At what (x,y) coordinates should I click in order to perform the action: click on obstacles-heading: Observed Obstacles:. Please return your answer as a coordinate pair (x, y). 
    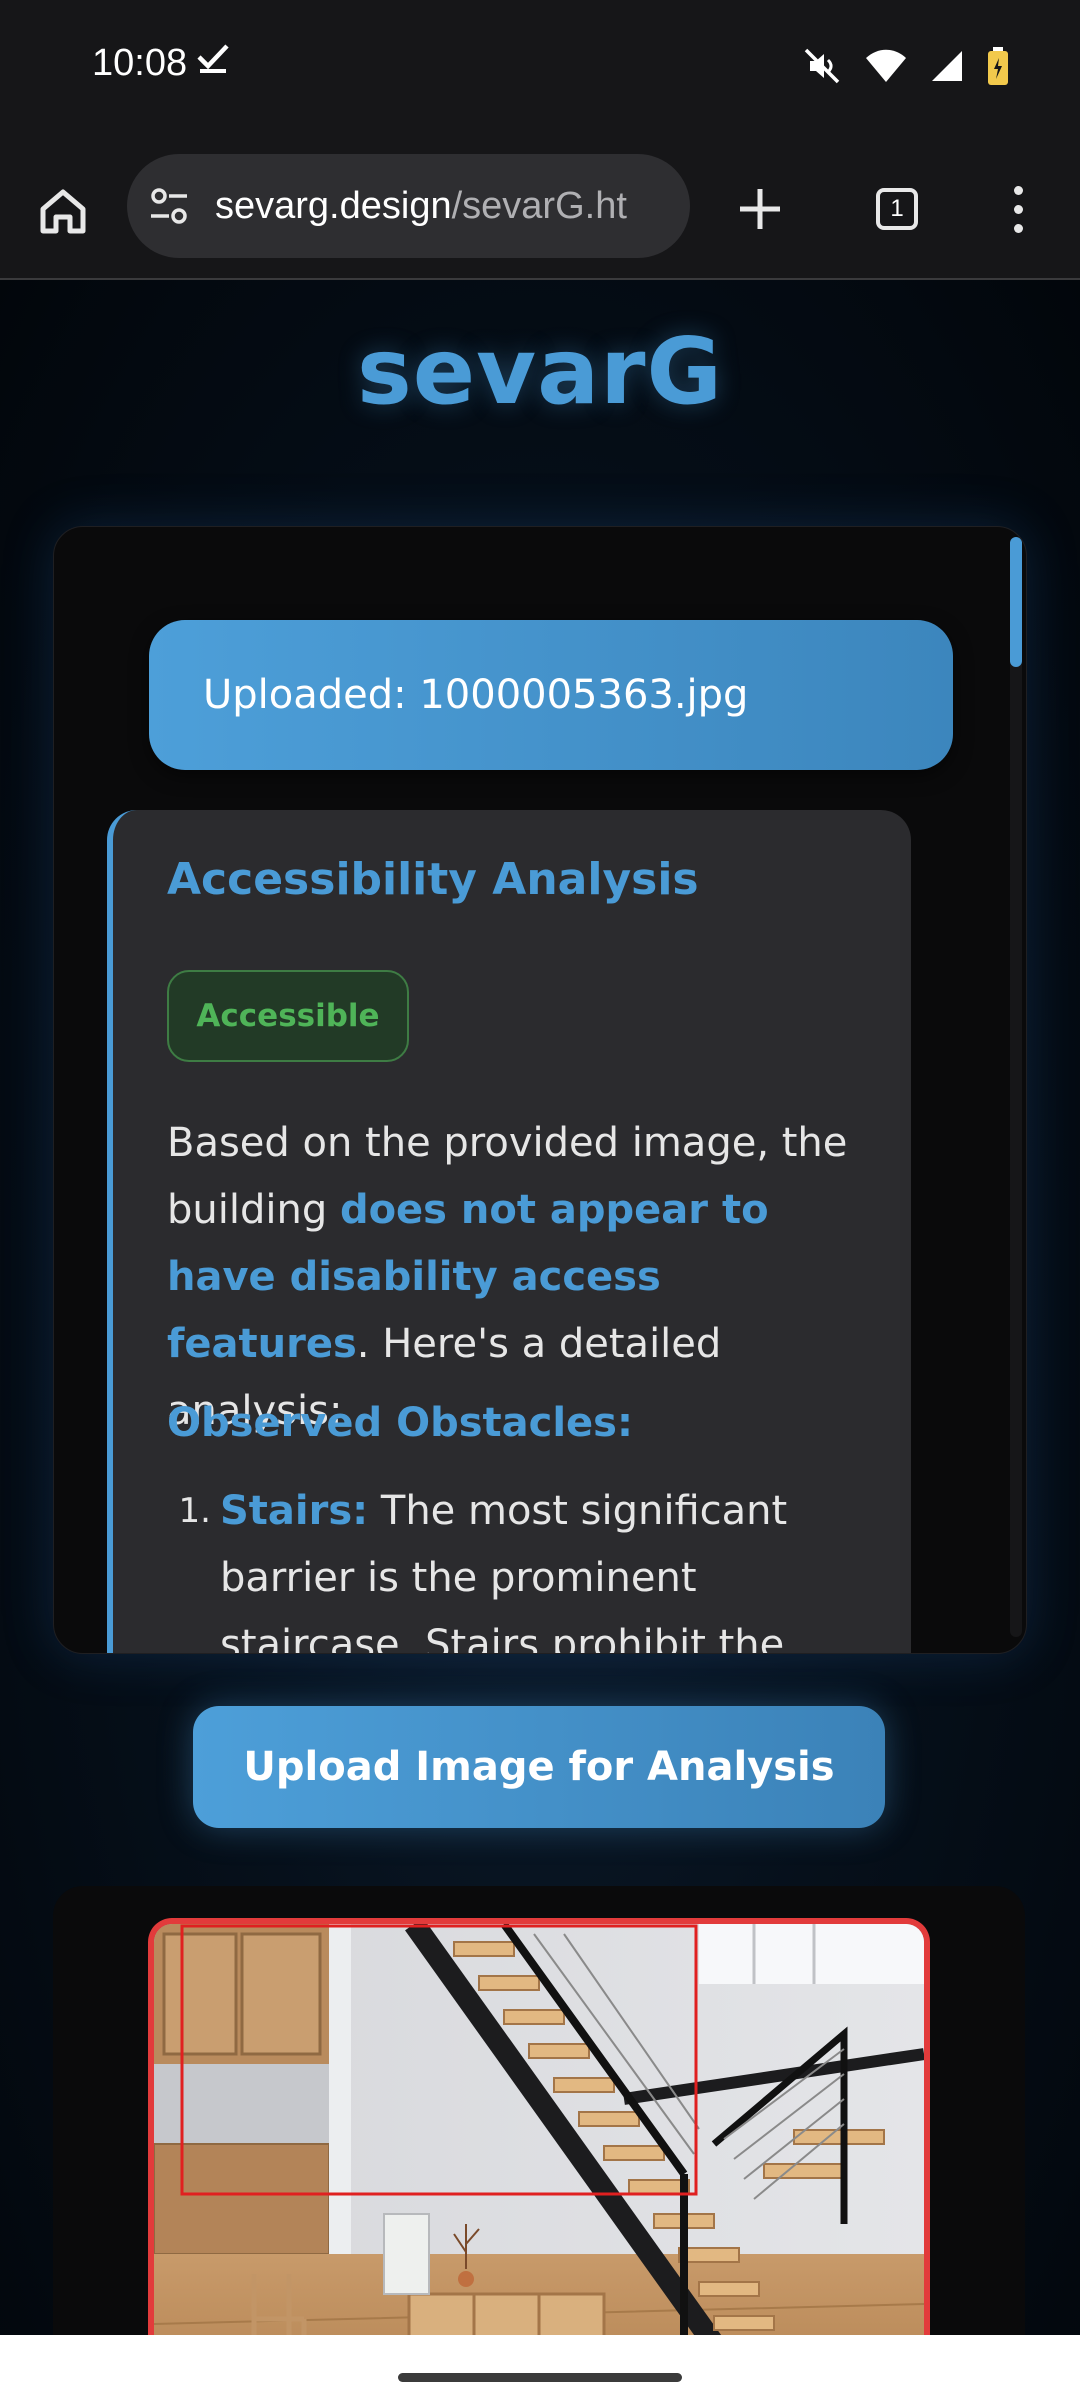
    Looking at the image, I should click on (400, 1423).